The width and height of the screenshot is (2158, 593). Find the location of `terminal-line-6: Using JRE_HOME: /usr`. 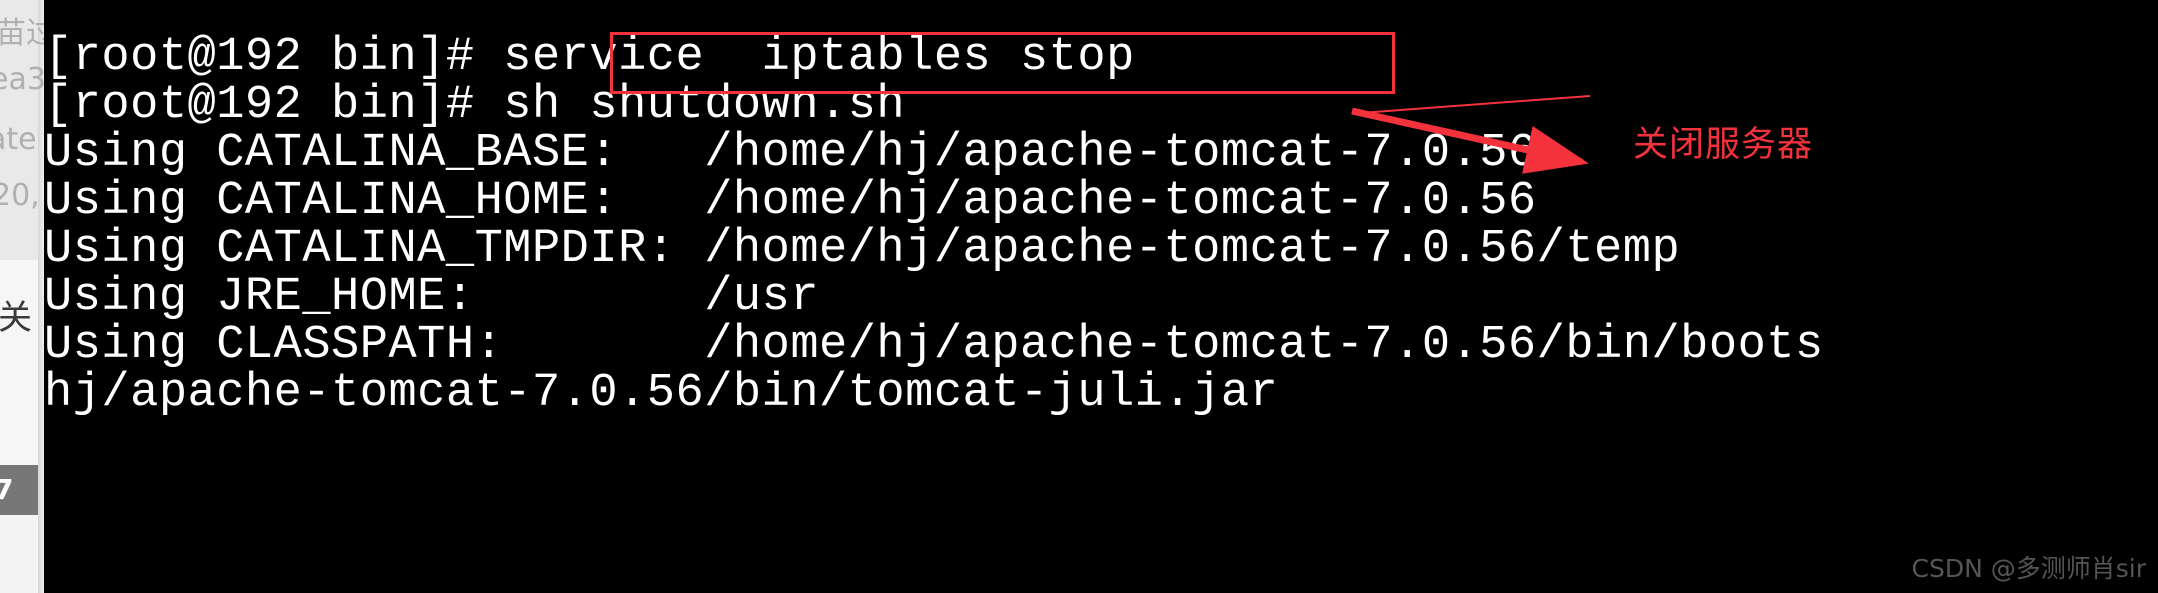

terminal-line-6: Using JRE_HOME: /usr is located at coordinates (432, 297).